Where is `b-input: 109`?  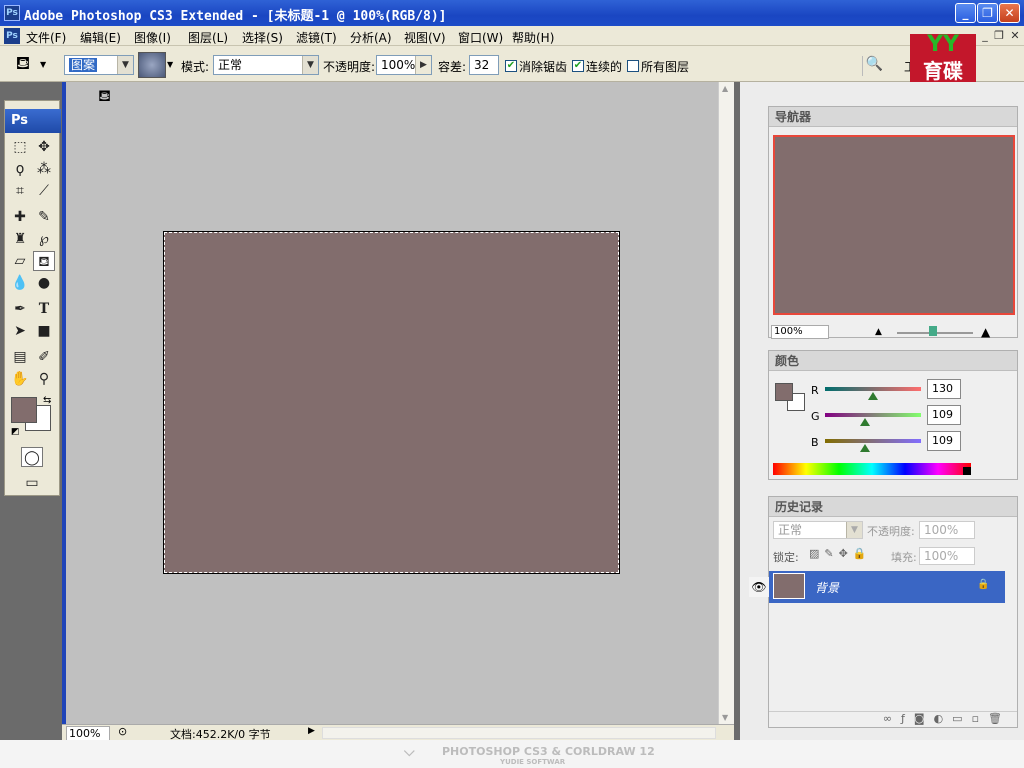
b-input: 109 is located at coordinates (944, 441).